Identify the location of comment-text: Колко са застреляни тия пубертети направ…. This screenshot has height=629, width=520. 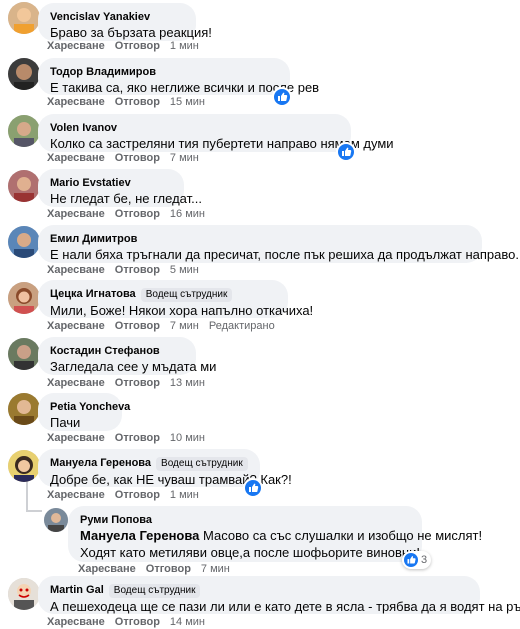
(222, 143).